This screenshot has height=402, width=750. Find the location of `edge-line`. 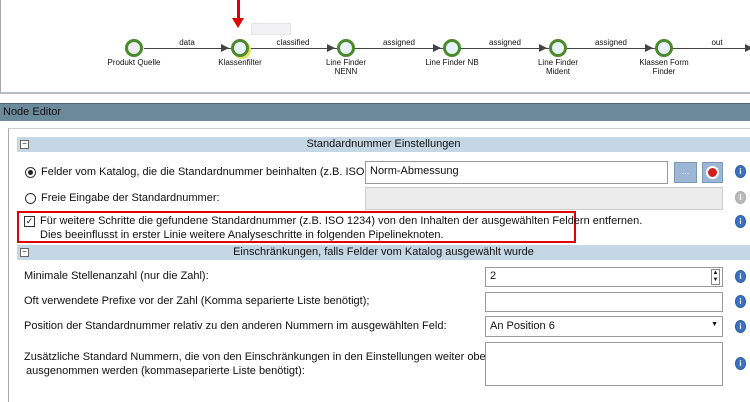

edge-line is located at coordinates (499, 48).